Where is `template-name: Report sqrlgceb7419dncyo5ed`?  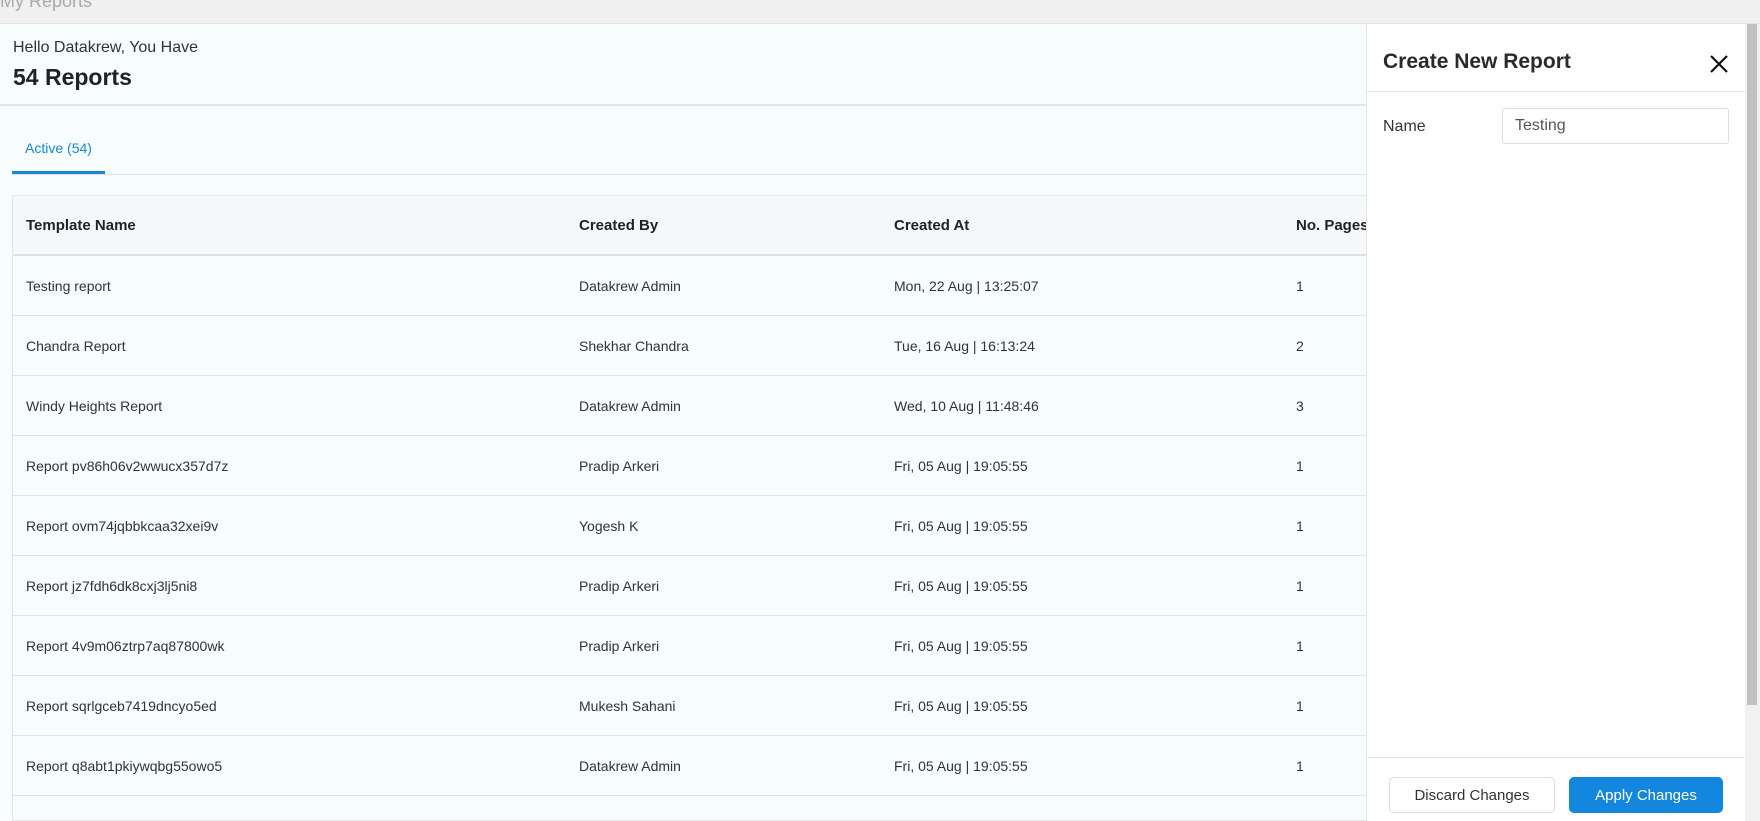 template-name: Report sqrlgceb7419dncyo5ed is located at coordinates (121, 706).